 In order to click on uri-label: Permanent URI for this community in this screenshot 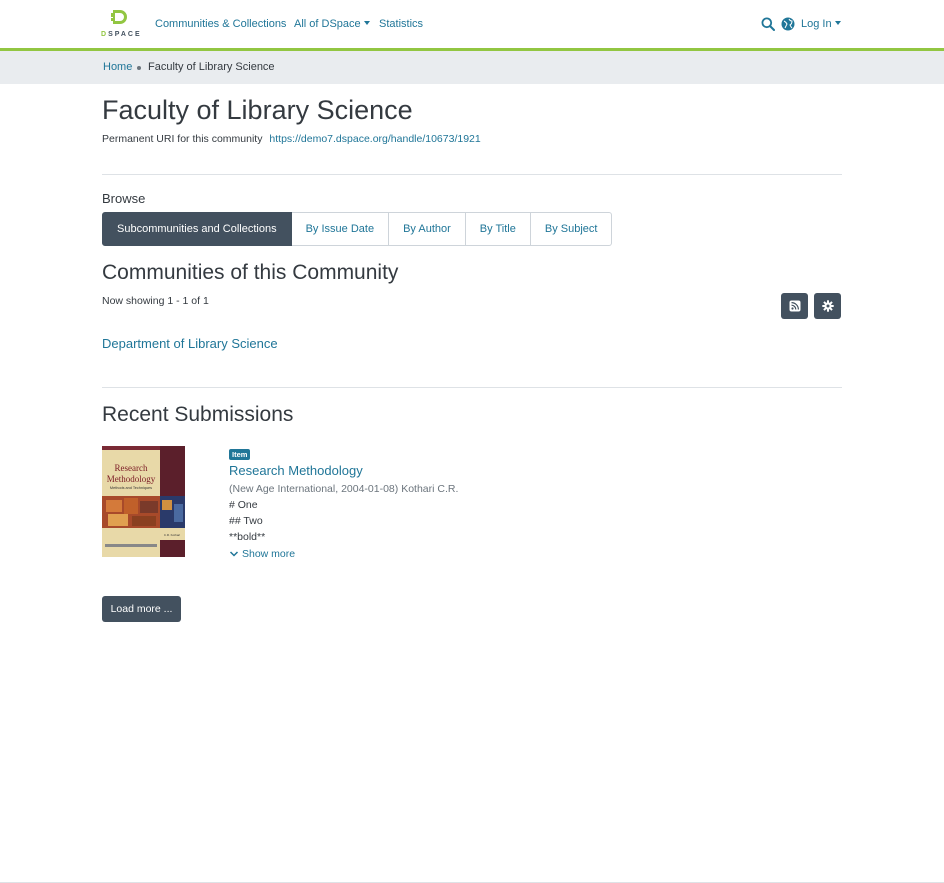, I will do `click(182, 139)`.